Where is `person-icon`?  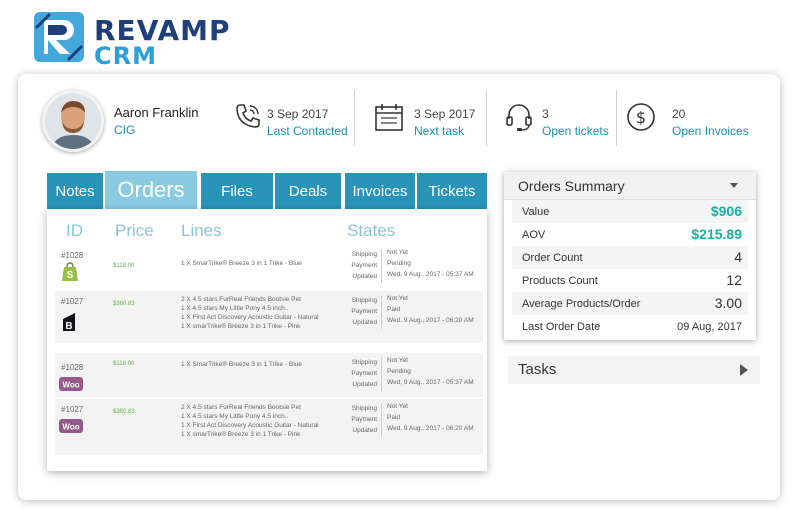 person-icon is located at coordinates (73, 121).